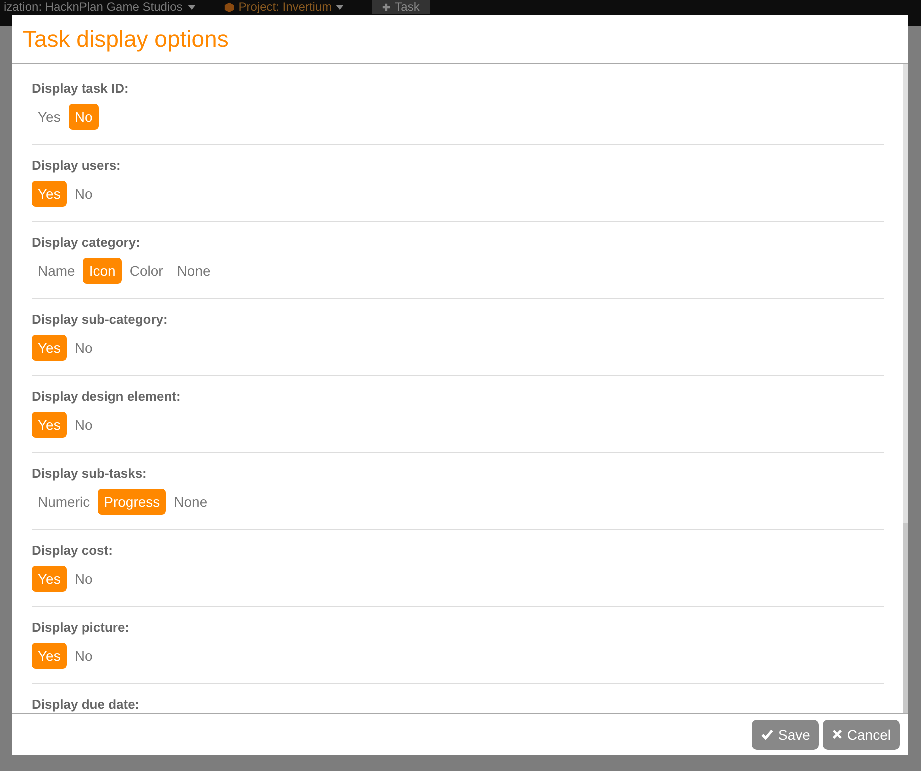 Image resolution: width=921 pixels, height=771 pixels. I want to click on close-icon, so click(838, 734).